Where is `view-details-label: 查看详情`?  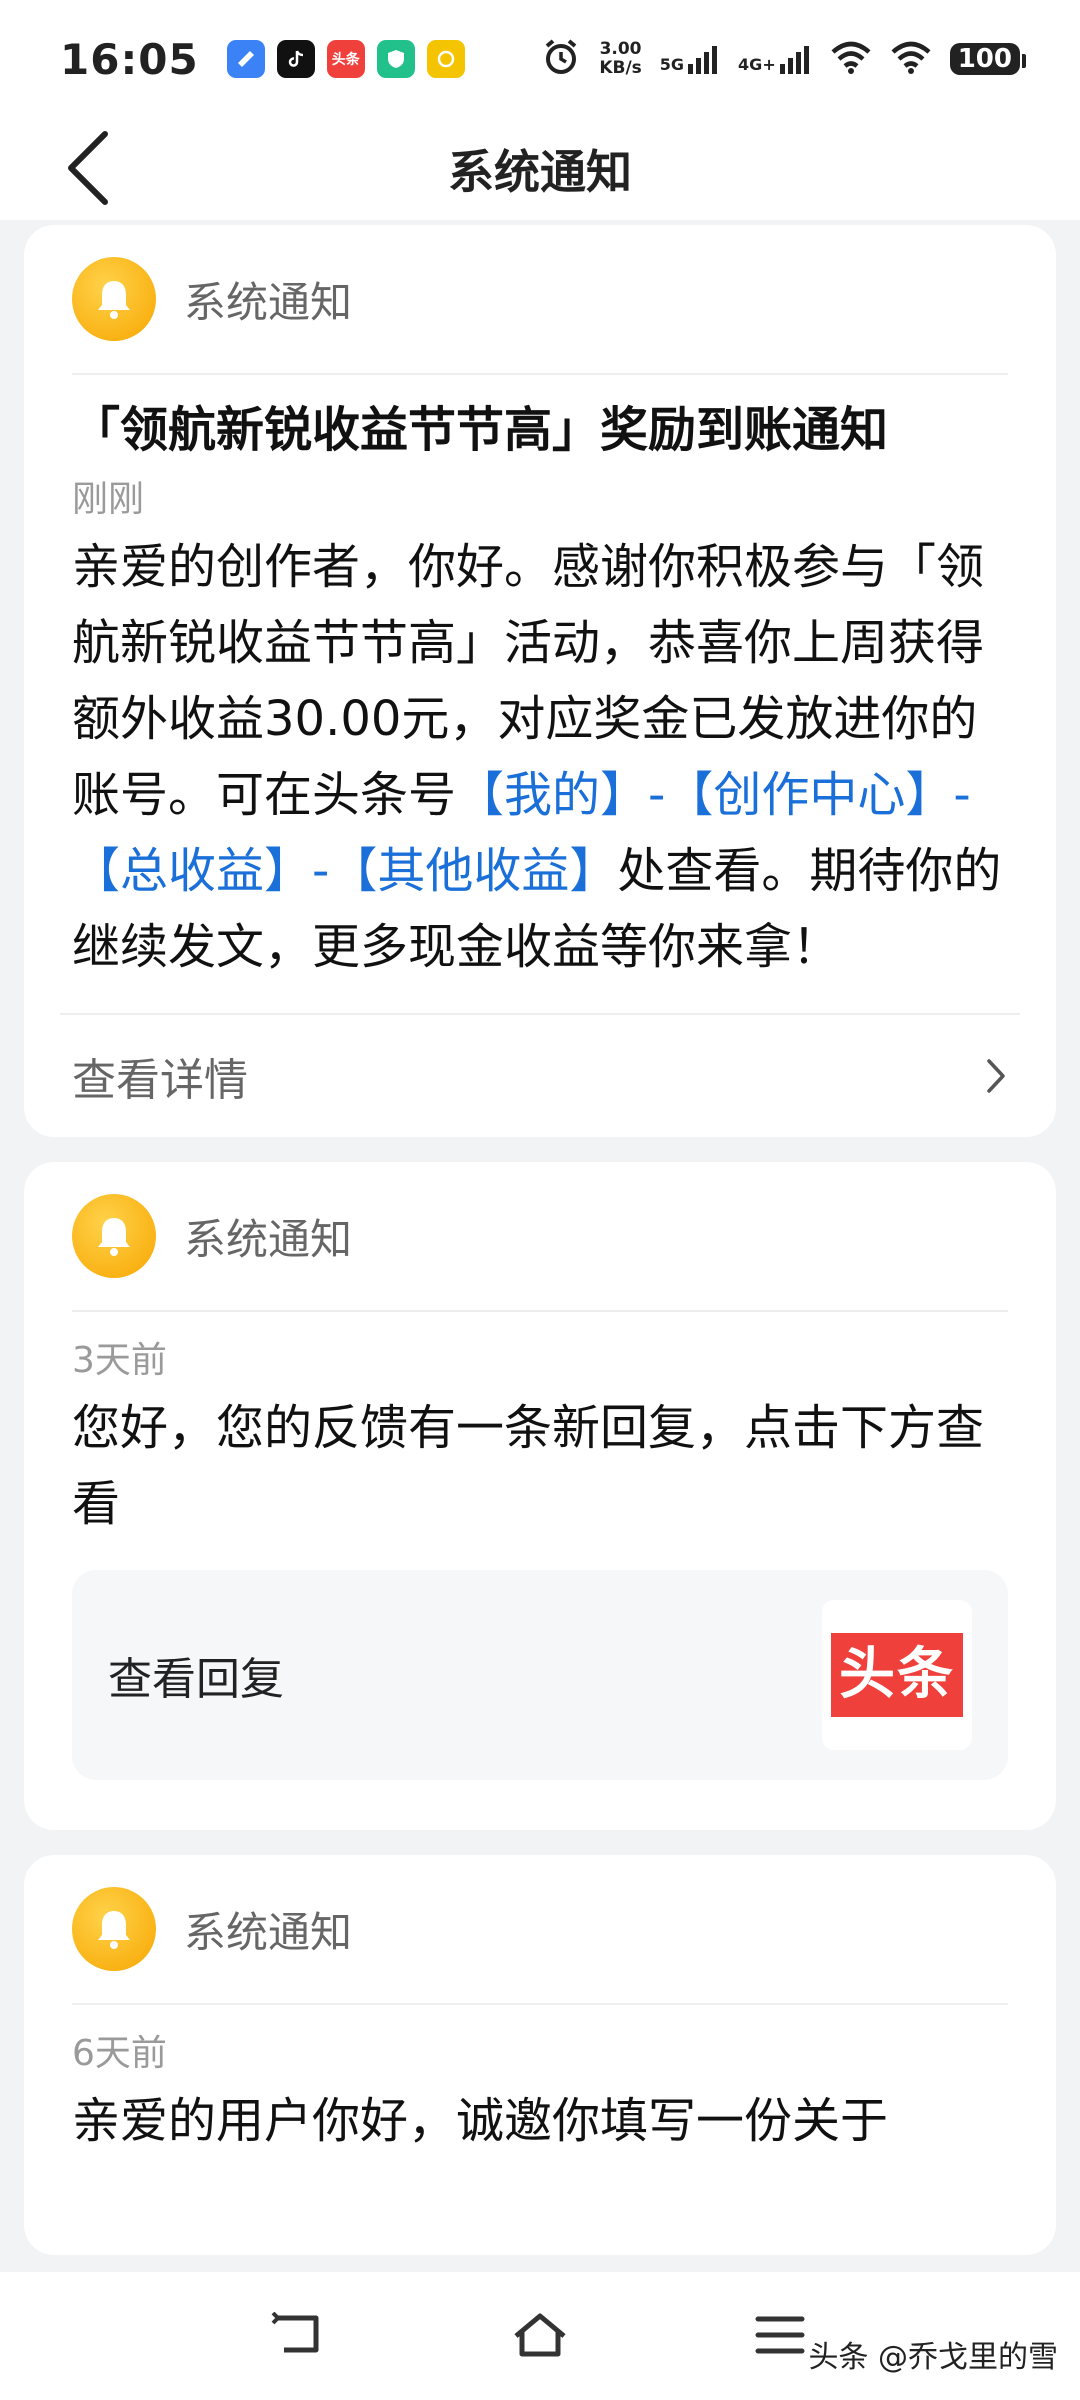 view-details-label: 查看详情 is located at coordinates (160, 1080).